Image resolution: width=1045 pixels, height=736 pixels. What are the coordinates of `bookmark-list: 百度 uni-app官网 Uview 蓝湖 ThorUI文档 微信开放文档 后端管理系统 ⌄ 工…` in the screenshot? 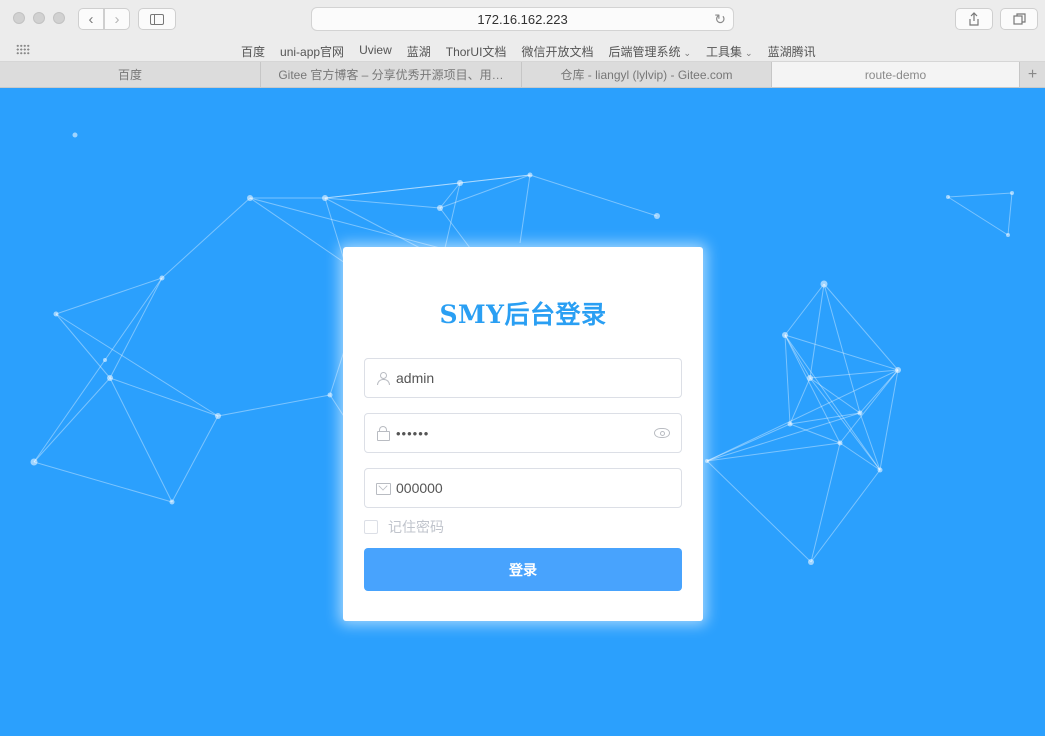 It's located at (536, 51).